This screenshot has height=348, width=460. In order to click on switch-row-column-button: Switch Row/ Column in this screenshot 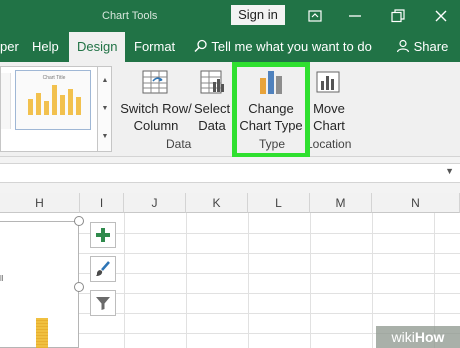, I will do `click(156, 101)`.